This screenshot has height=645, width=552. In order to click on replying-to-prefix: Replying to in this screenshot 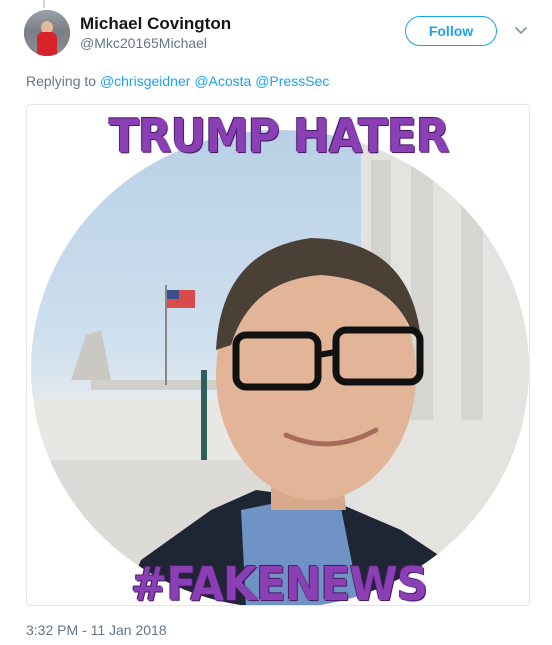, I will do `click(61, 81)`.